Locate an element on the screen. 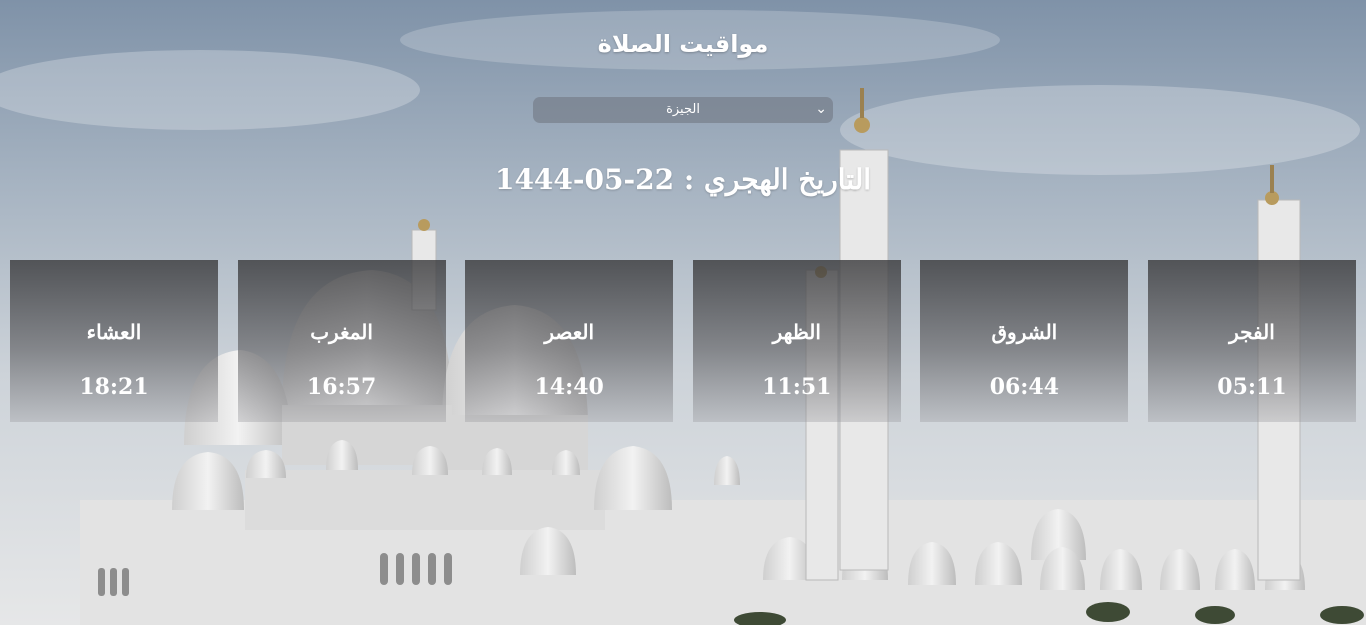 The height and width of the screenshot is (625, 1366). prayer-card-sunrise: الشروق 06:44 is located at coordinates (1024, 341).